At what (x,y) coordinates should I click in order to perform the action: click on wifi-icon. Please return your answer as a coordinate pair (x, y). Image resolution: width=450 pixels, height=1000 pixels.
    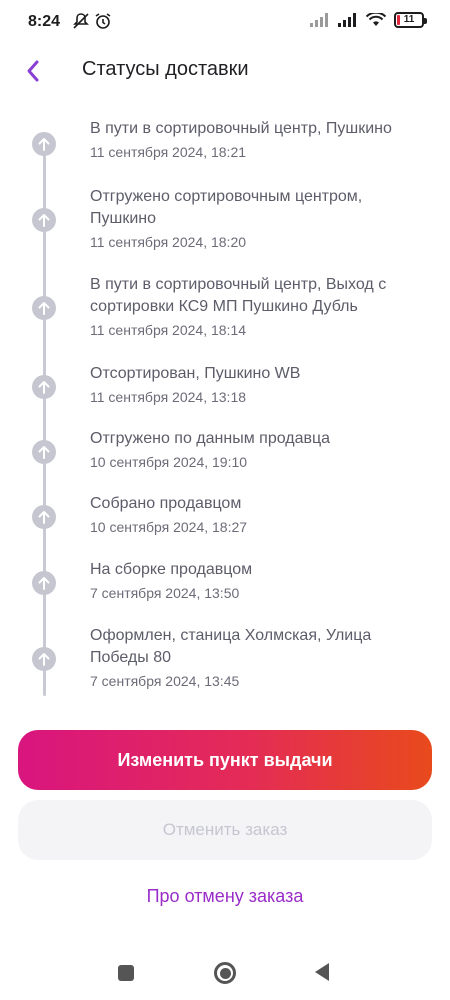
    Looking at the image, I should click on (376, 19).